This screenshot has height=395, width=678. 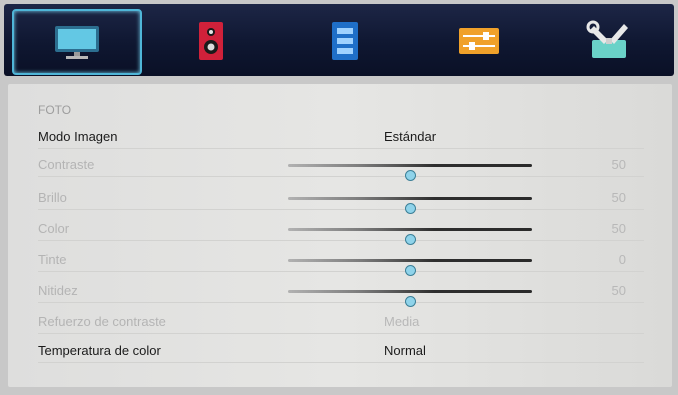 I want to click on row-color-temperature: Temperatura de color Normal, so click(x=341, y=351).